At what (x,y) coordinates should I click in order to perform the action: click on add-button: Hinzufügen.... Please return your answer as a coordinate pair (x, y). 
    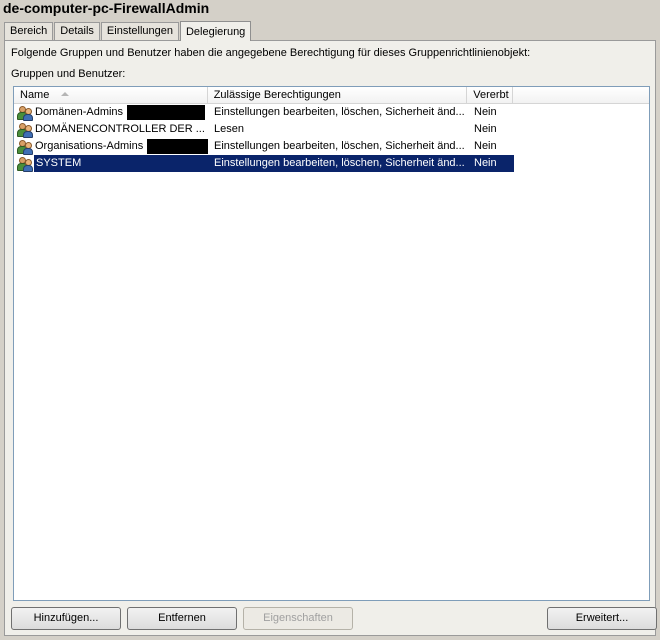
    Looking at the image, I should click on (66, 618).